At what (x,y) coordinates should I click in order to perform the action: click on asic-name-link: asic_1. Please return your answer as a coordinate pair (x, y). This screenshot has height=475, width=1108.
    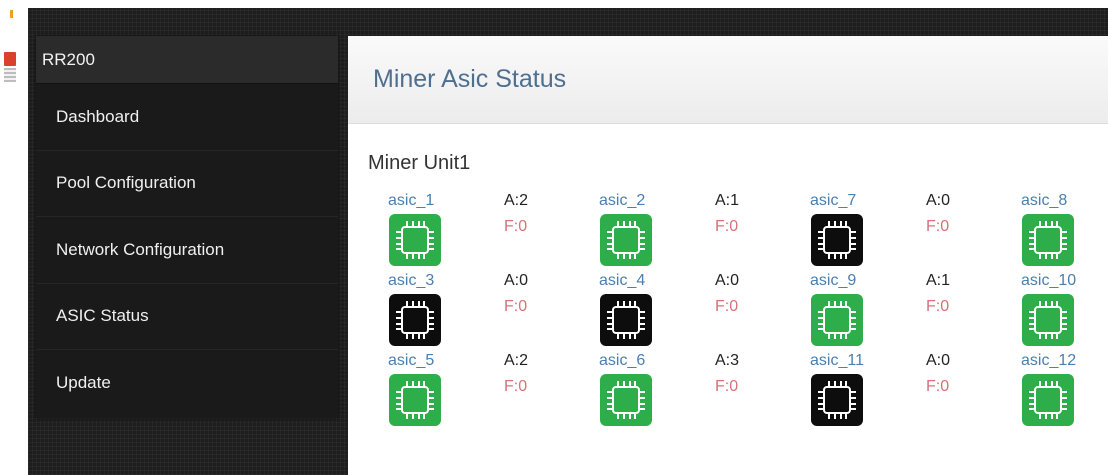
    Looking at the image, I should click on (411, 201).